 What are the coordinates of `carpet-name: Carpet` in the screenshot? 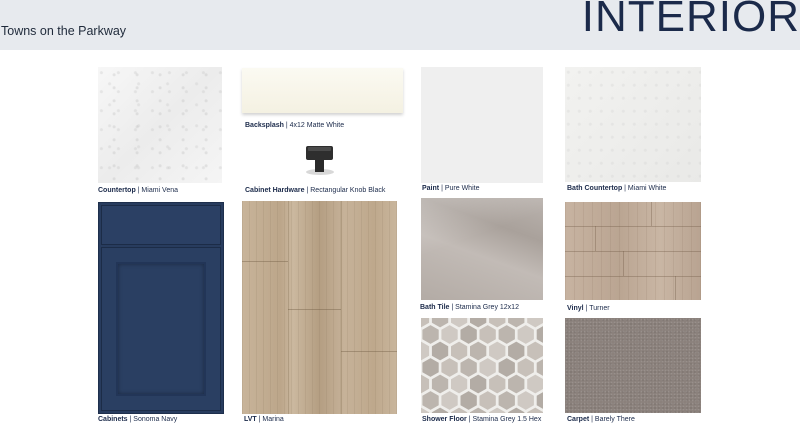 It's located at (578, 419).